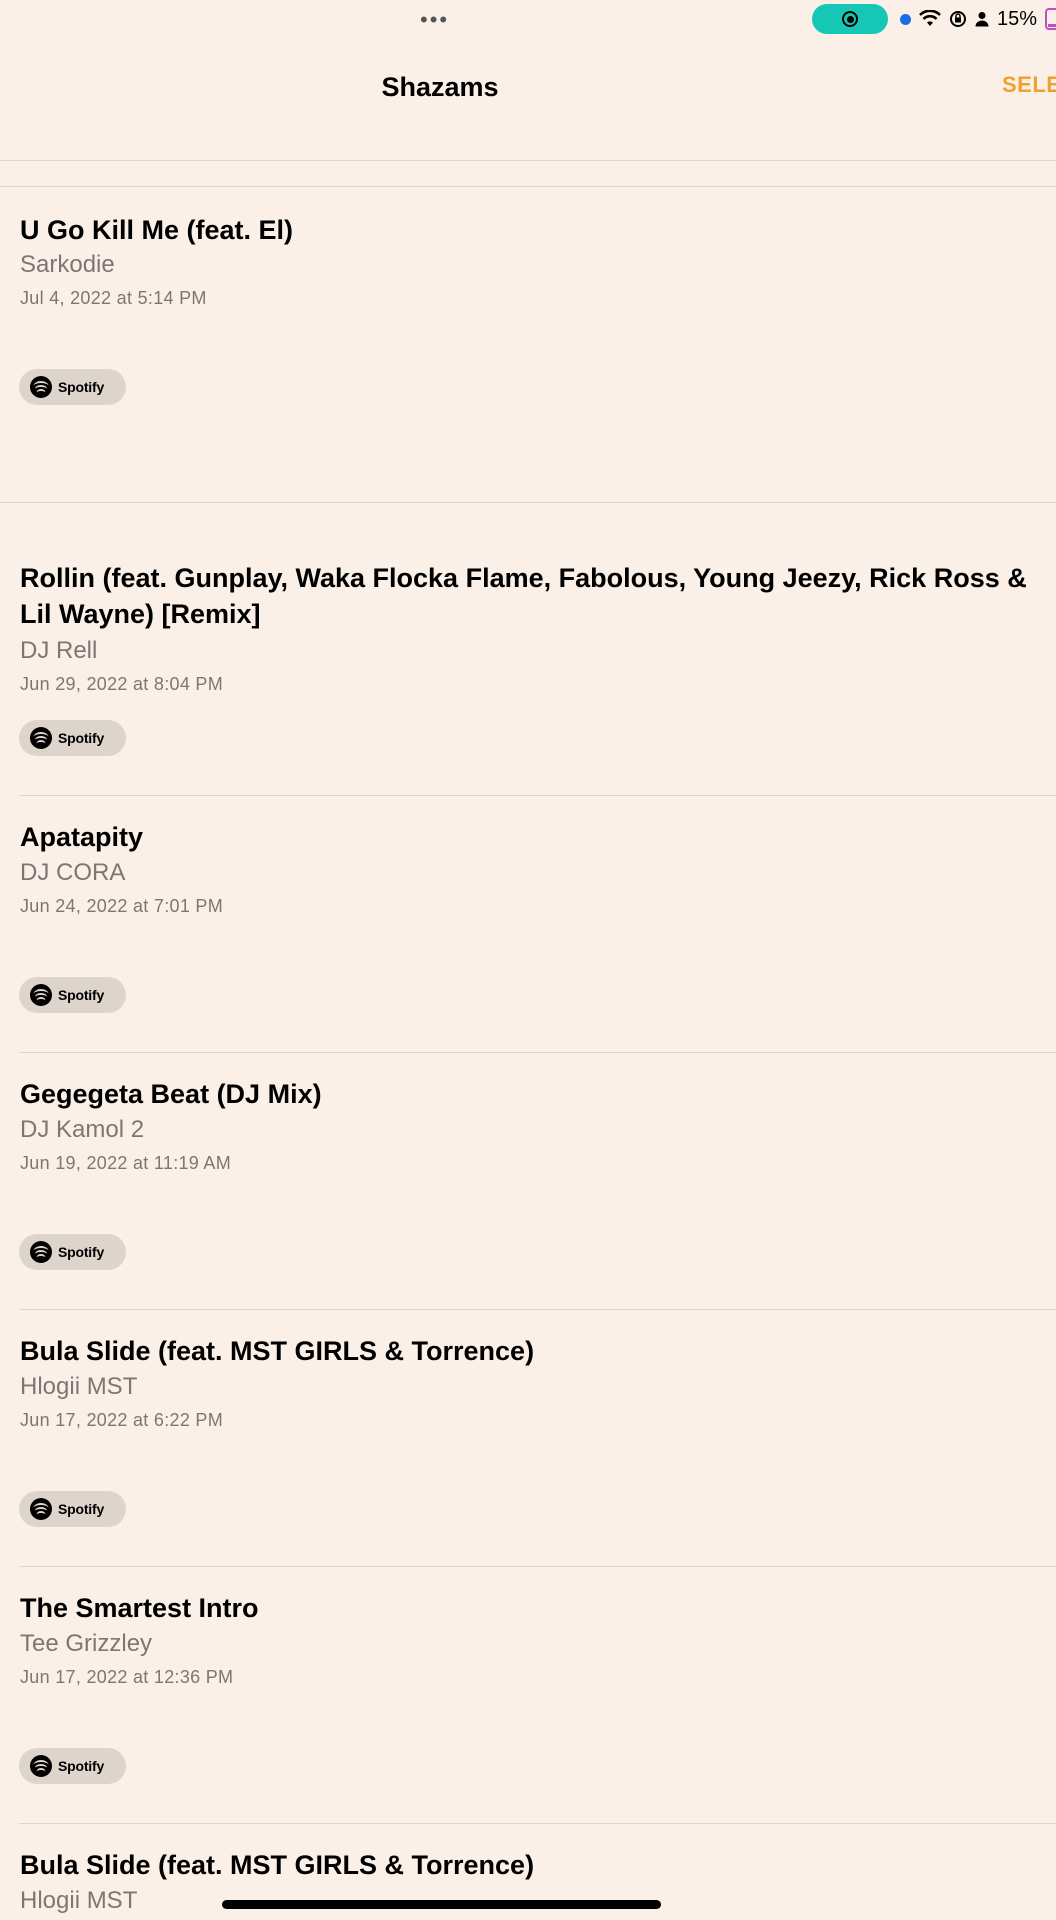  What do you see at coordinates (122, 684) in the screenshot?
I see `shazam-date: Jun 29, 2022 at 8:04 PM` at bounding box center [122, 684].